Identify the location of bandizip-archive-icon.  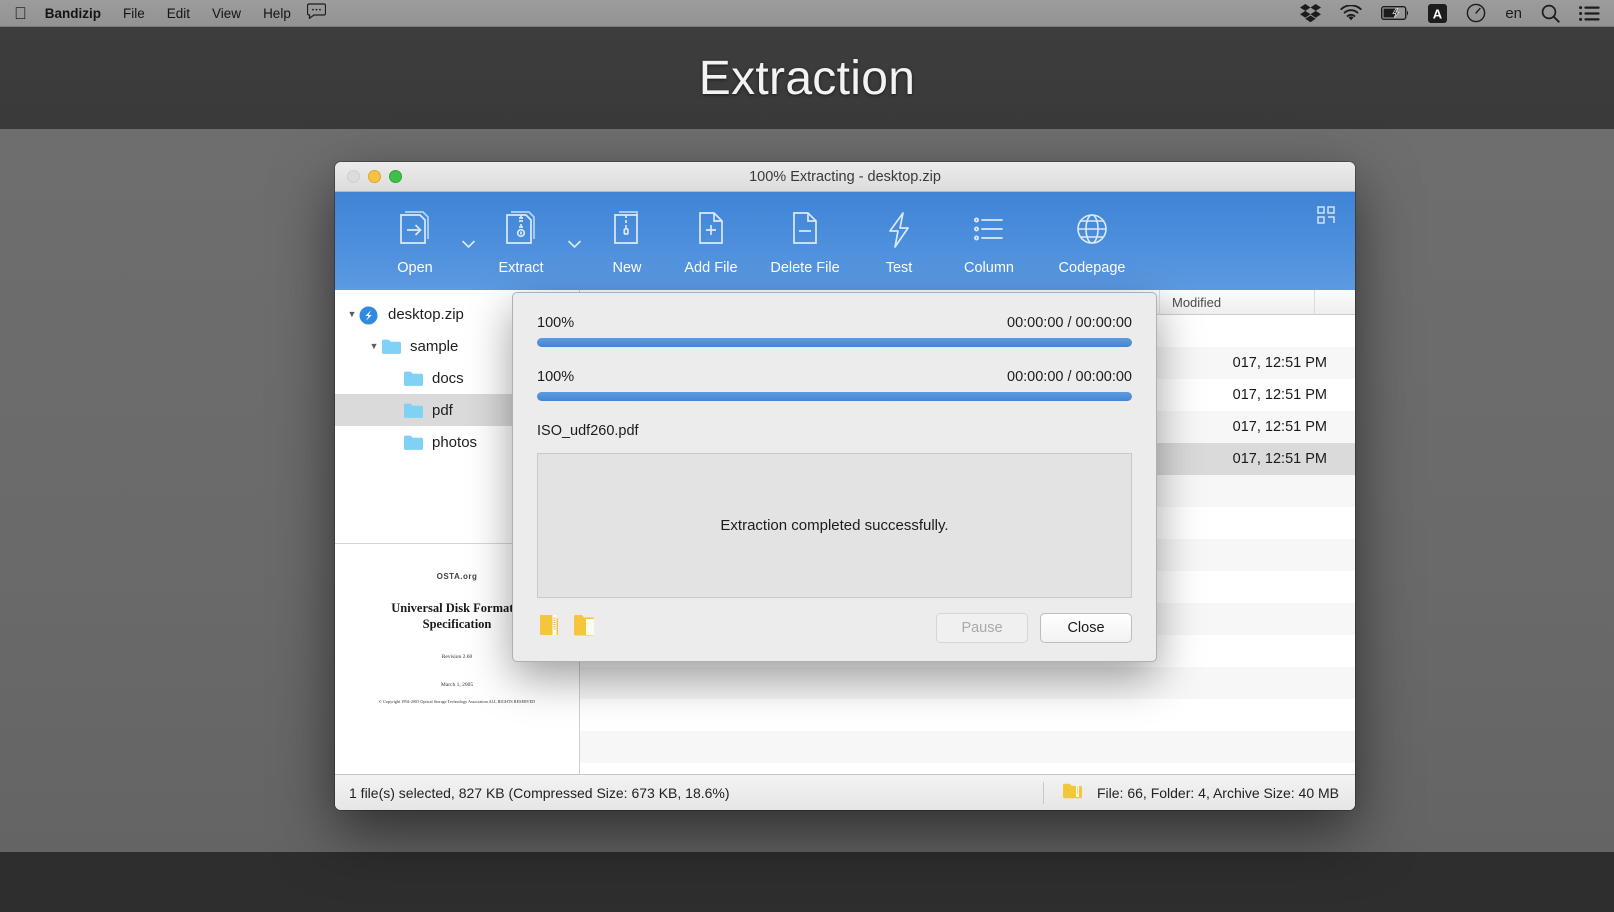
(369, 315).